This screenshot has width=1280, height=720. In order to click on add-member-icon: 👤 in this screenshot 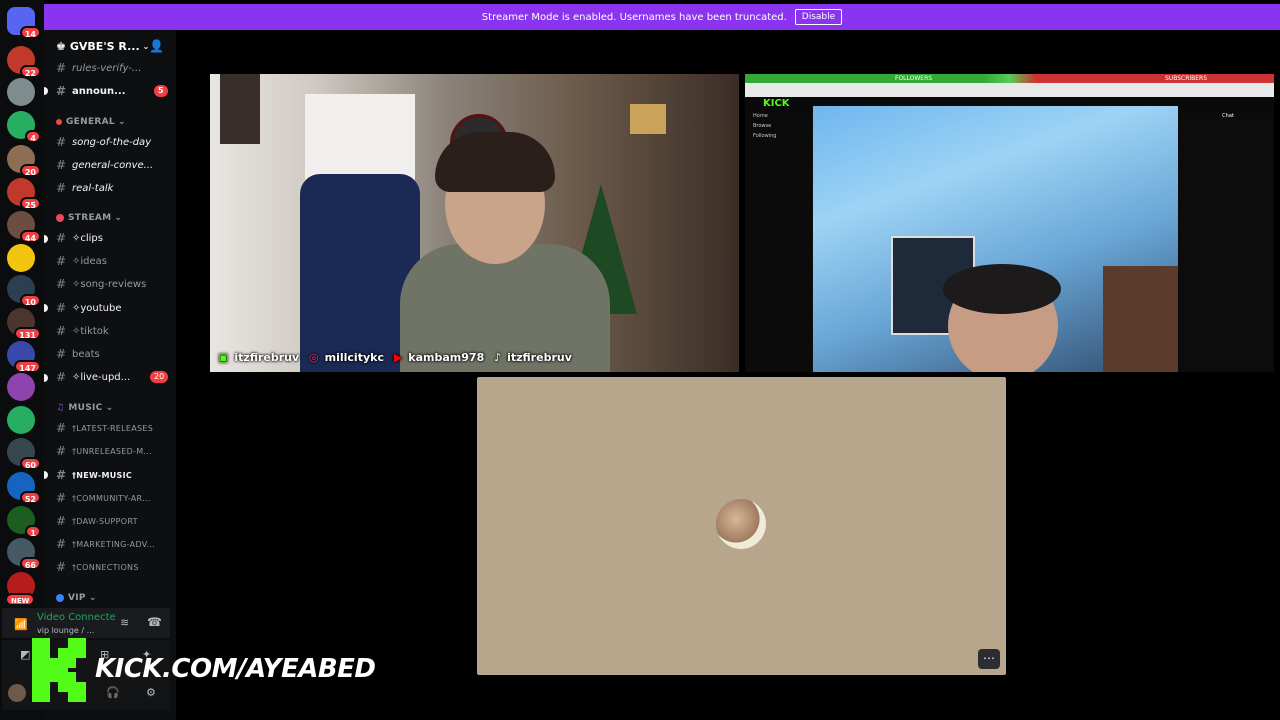, I will do `click(156, 46)`.